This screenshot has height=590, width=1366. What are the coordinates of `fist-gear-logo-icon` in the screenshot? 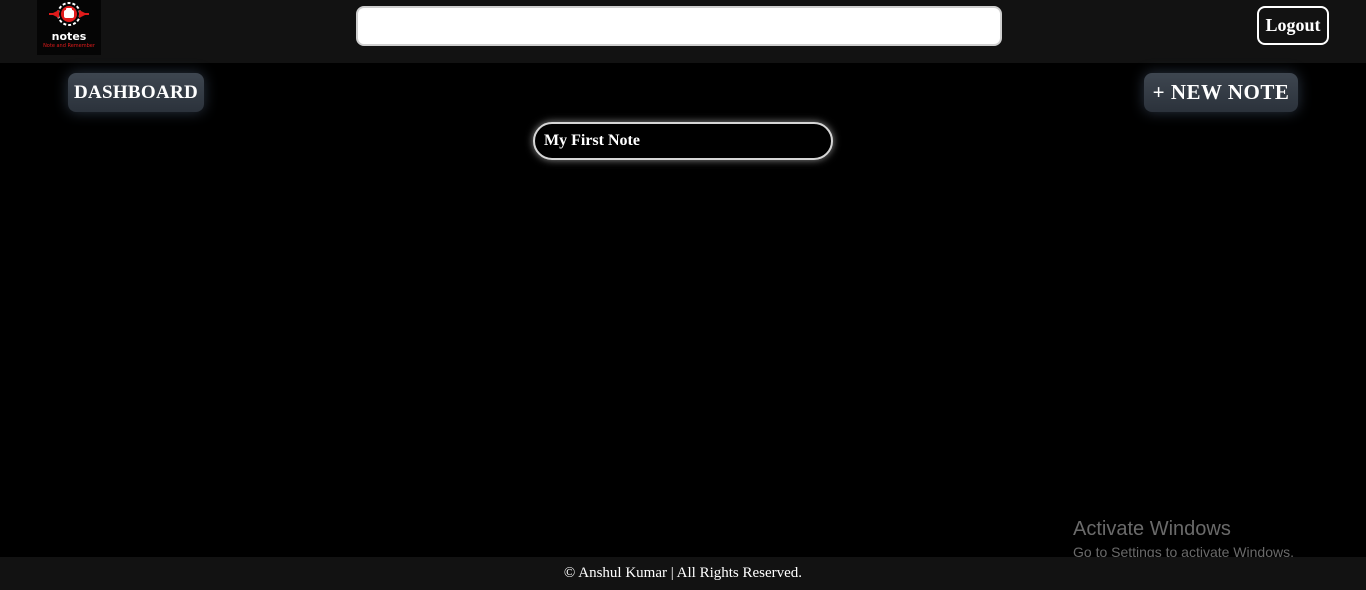 It's located at (69, 14).